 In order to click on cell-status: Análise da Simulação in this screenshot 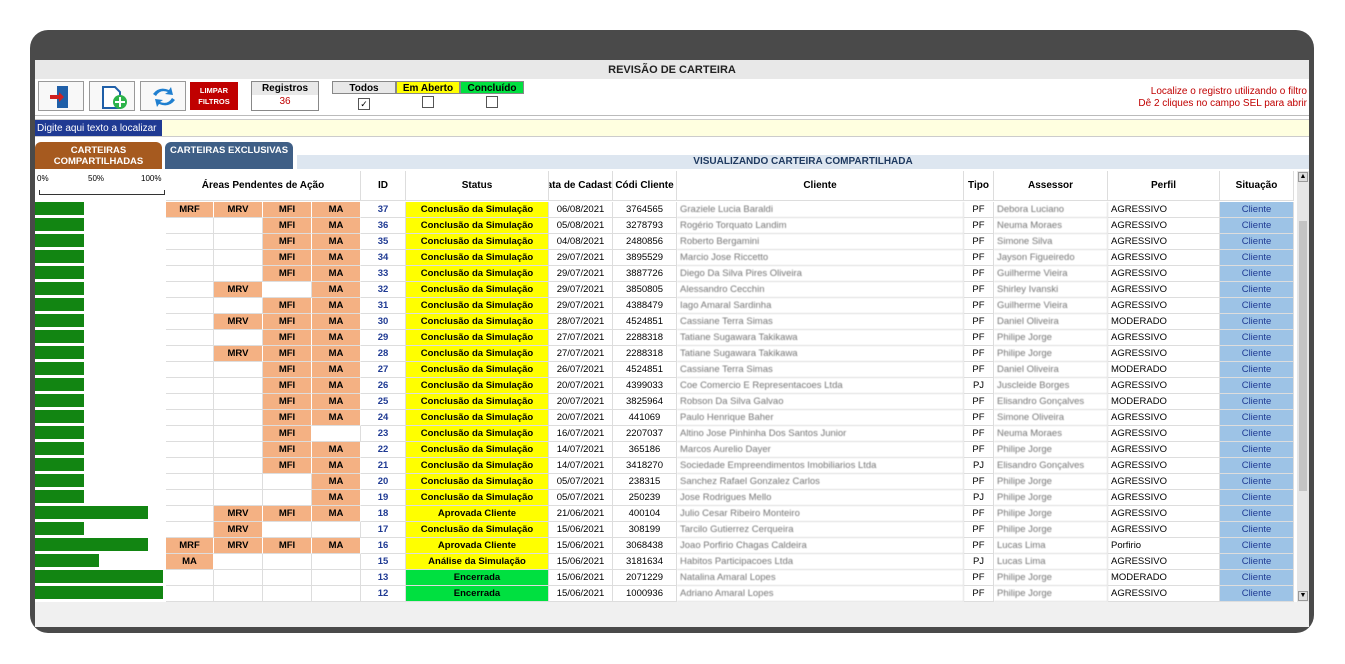, I will do `click(477, 562)`.